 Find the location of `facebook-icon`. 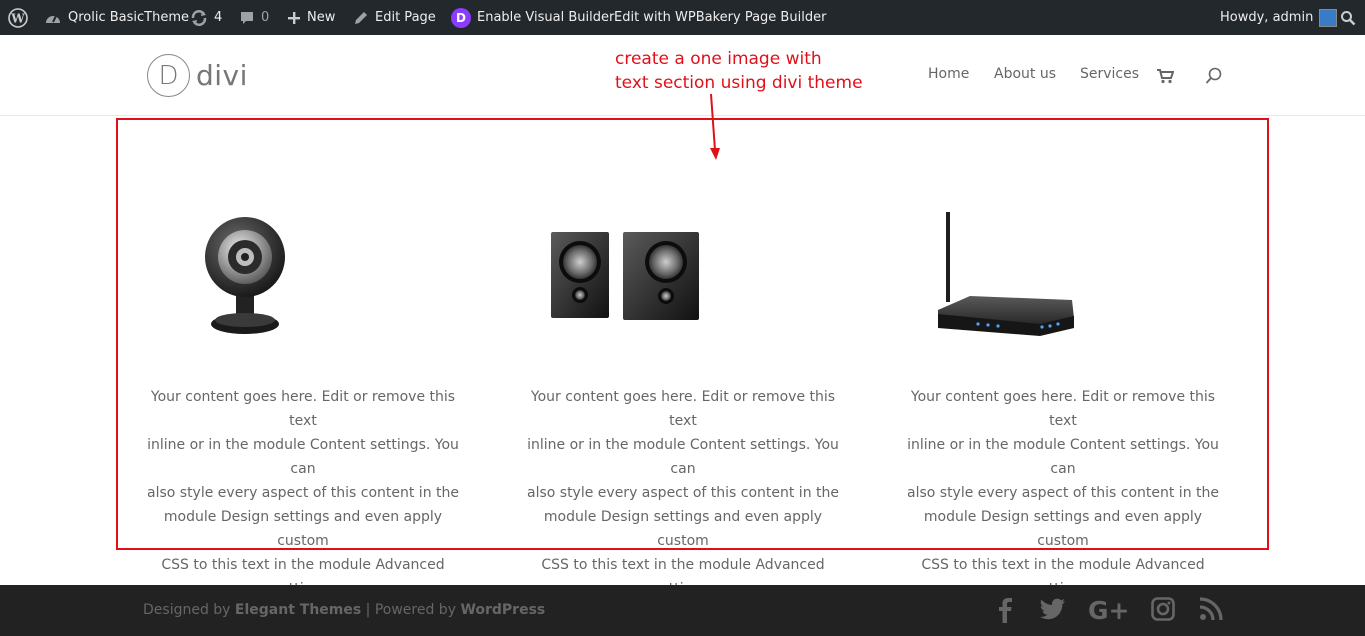

facebook-icon is located at coordinates (1005, 610).